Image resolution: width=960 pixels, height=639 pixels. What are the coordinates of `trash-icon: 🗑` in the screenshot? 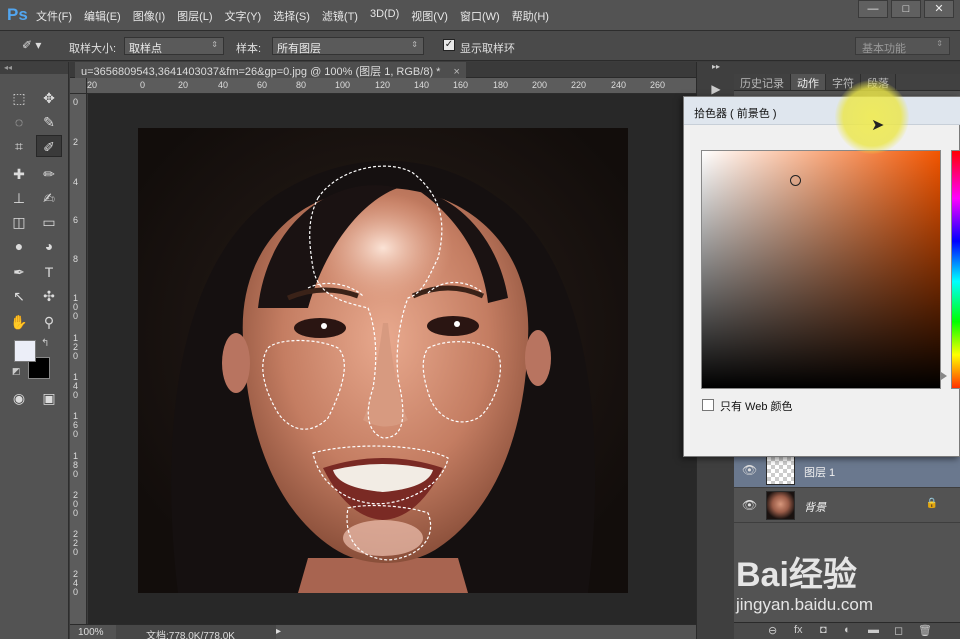 It's located at (925, 630).